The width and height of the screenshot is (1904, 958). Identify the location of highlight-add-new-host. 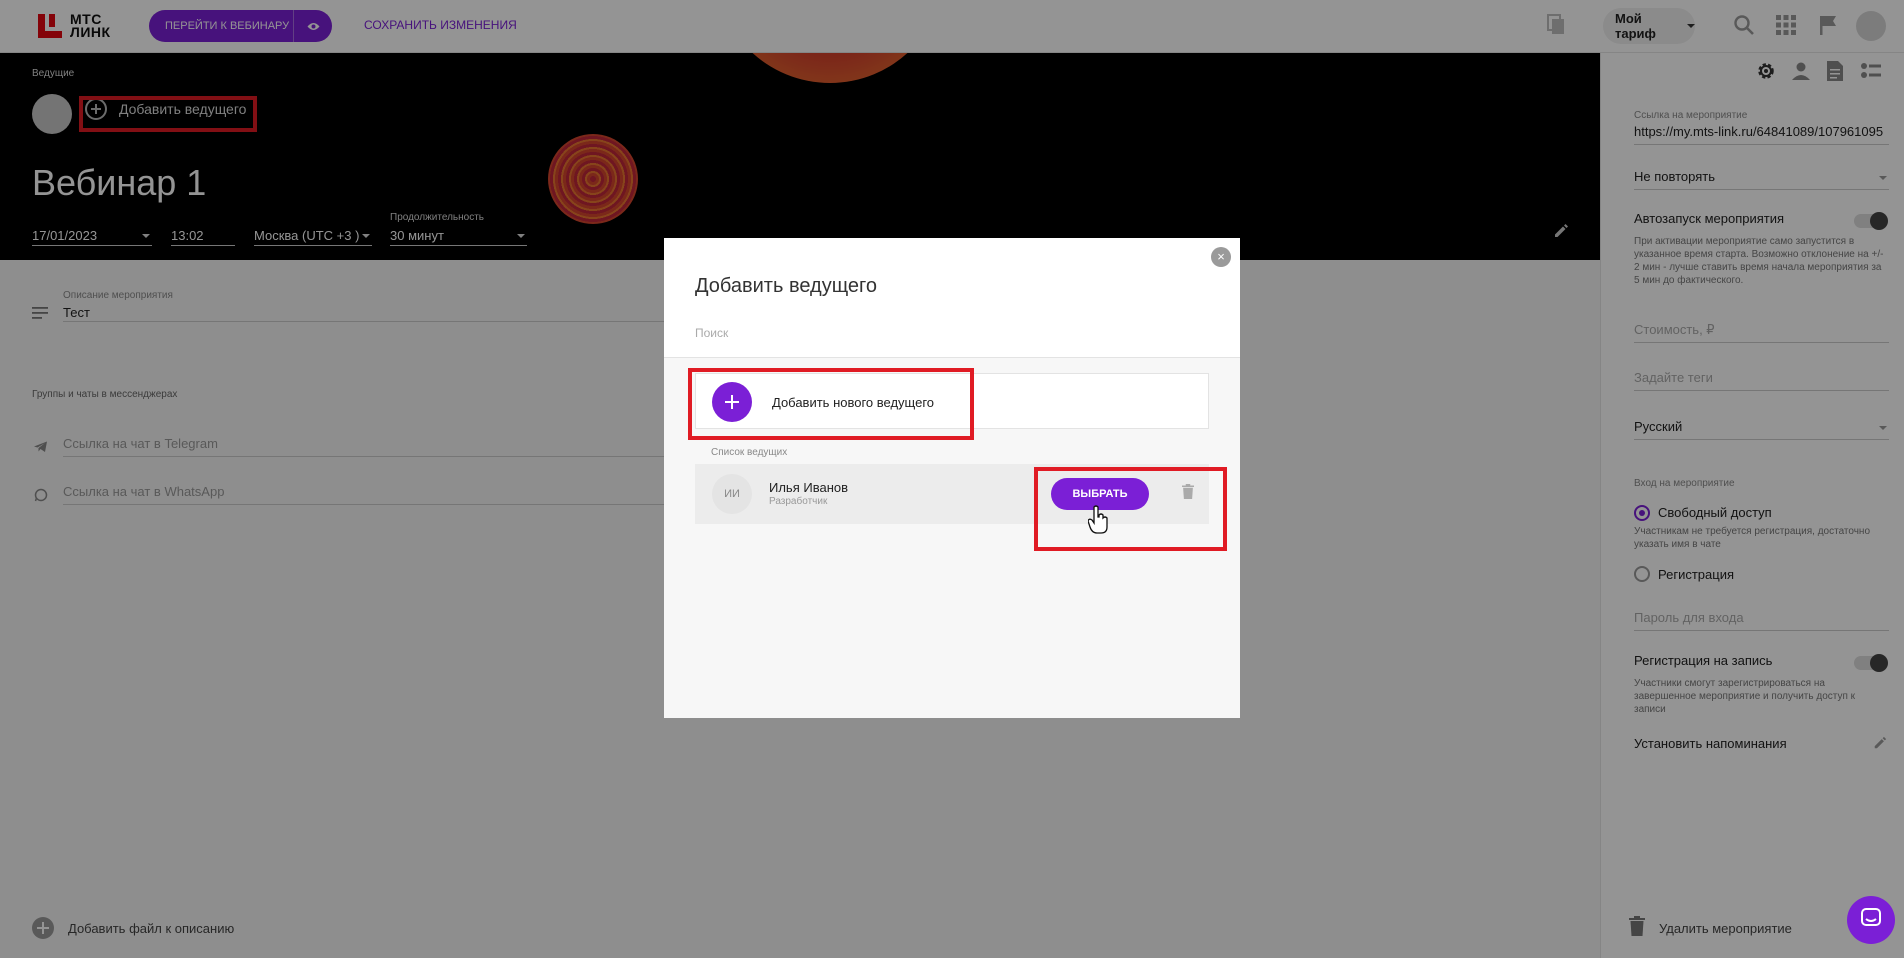
(831, 404).